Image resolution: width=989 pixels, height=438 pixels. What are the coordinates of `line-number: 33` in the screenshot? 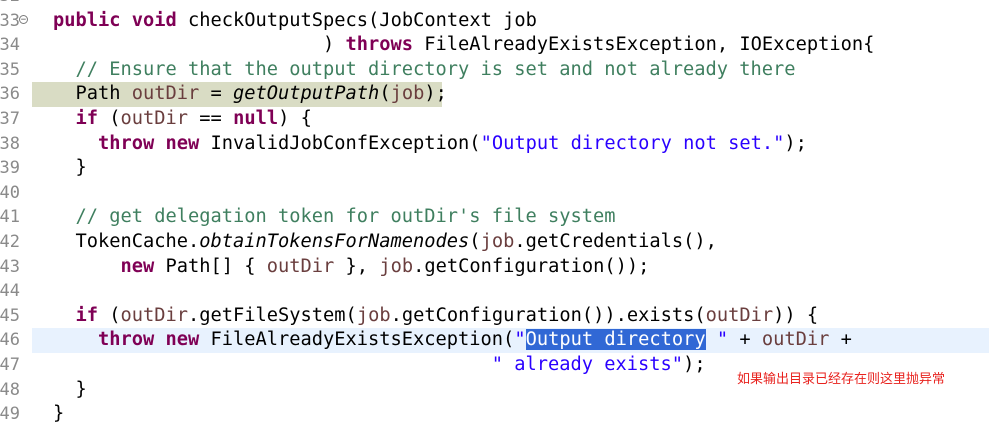 It's located at (10, 20).